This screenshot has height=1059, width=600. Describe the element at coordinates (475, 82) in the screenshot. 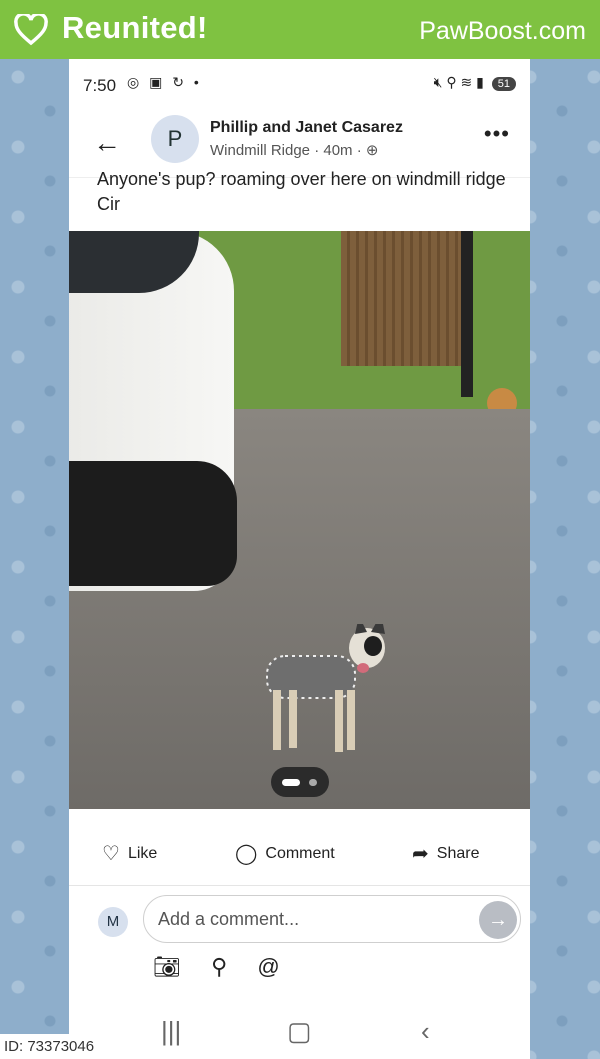

I see `system-icons: 🔇︎ ⚲ ≋ ▮ 51` at that location.